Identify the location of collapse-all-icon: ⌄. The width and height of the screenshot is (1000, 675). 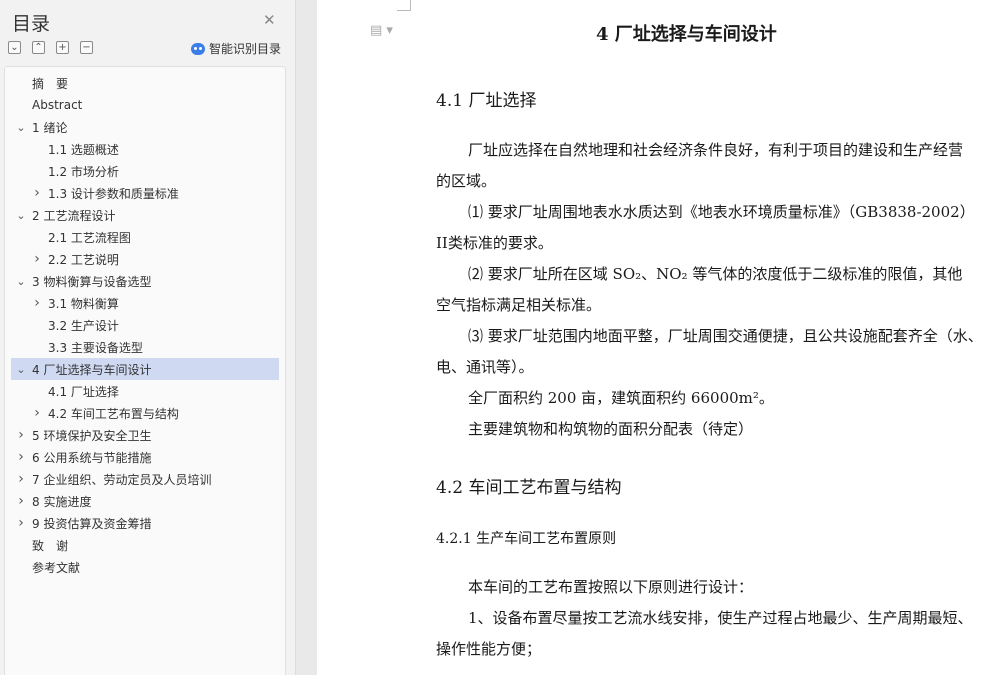
(14, 47).